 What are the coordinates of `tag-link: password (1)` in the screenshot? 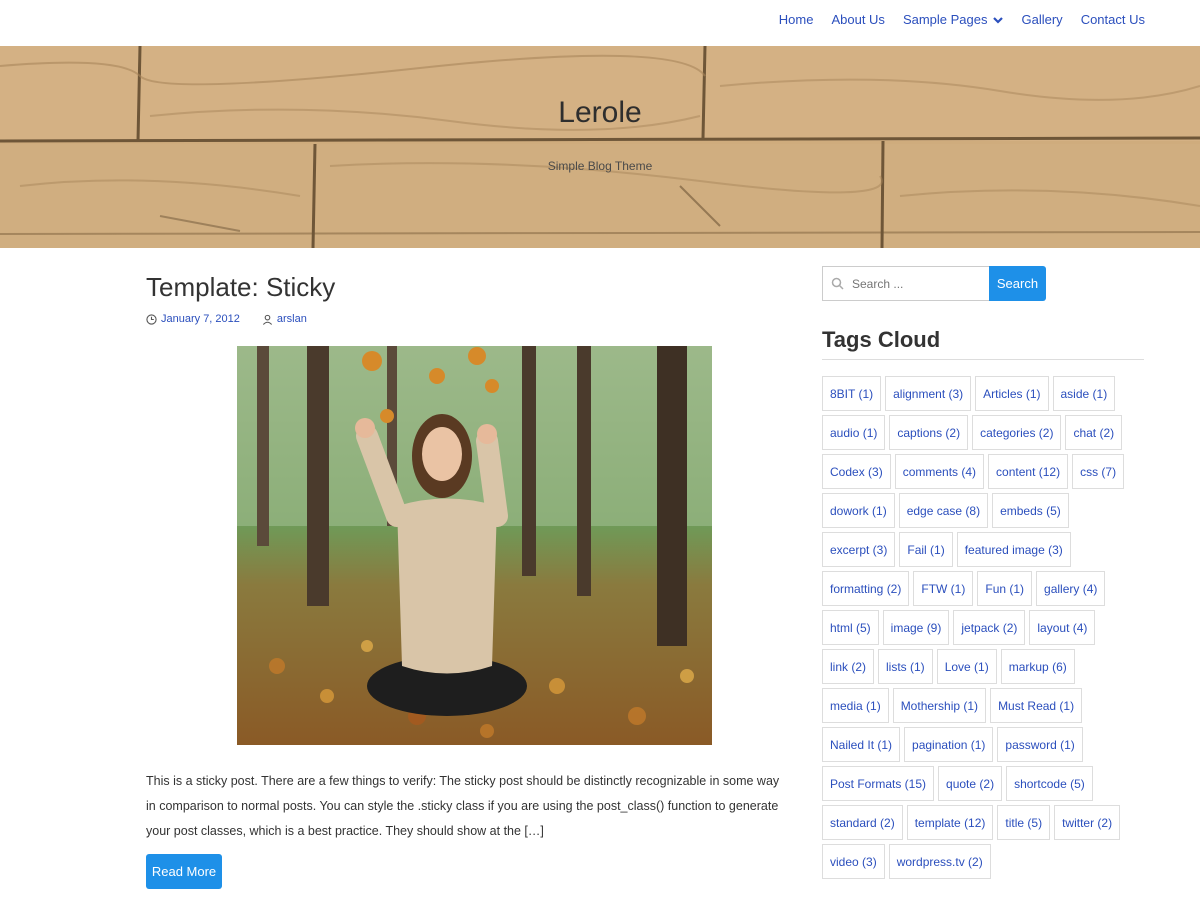 It's located at (1040, 744).